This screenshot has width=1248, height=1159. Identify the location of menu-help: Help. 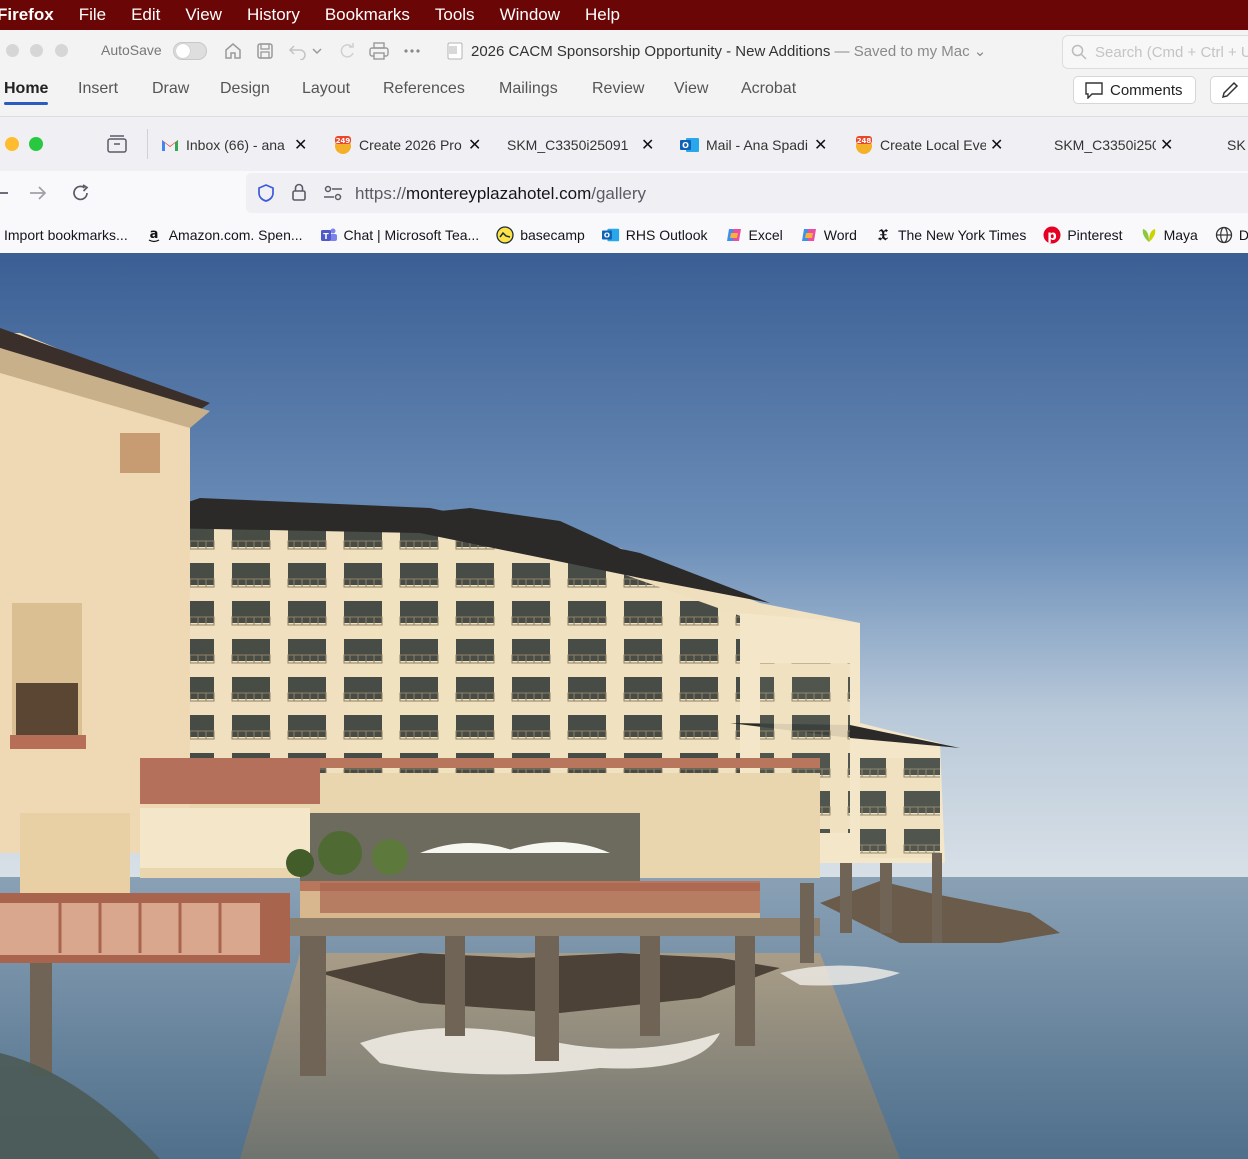
(602, 15).